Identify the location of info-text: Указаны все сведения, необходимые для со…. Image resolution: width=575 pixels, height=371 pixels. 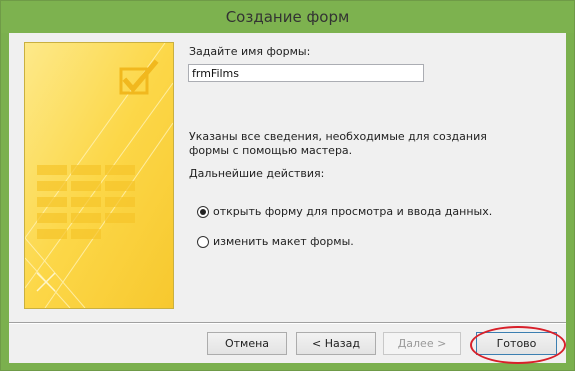
(338, 143).